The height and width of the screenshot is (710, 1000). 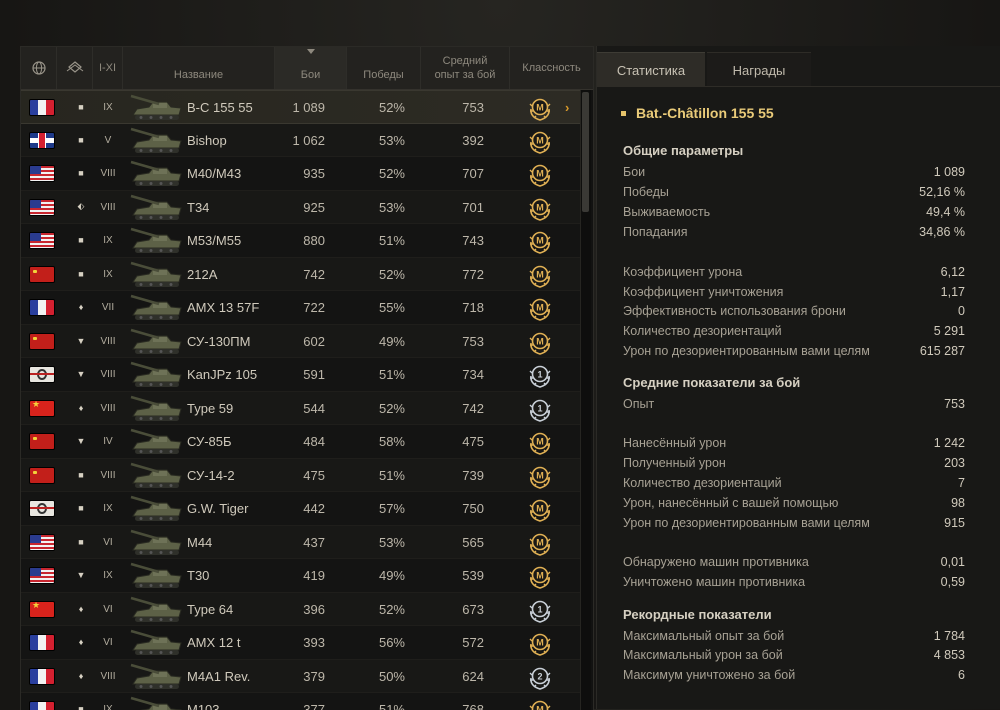 What do you see at coordinates (301, 375) in the screenshot?
I see `table-row: ▼VIIIKanJPz 10559151%7341` at bounding box center [301, 375].